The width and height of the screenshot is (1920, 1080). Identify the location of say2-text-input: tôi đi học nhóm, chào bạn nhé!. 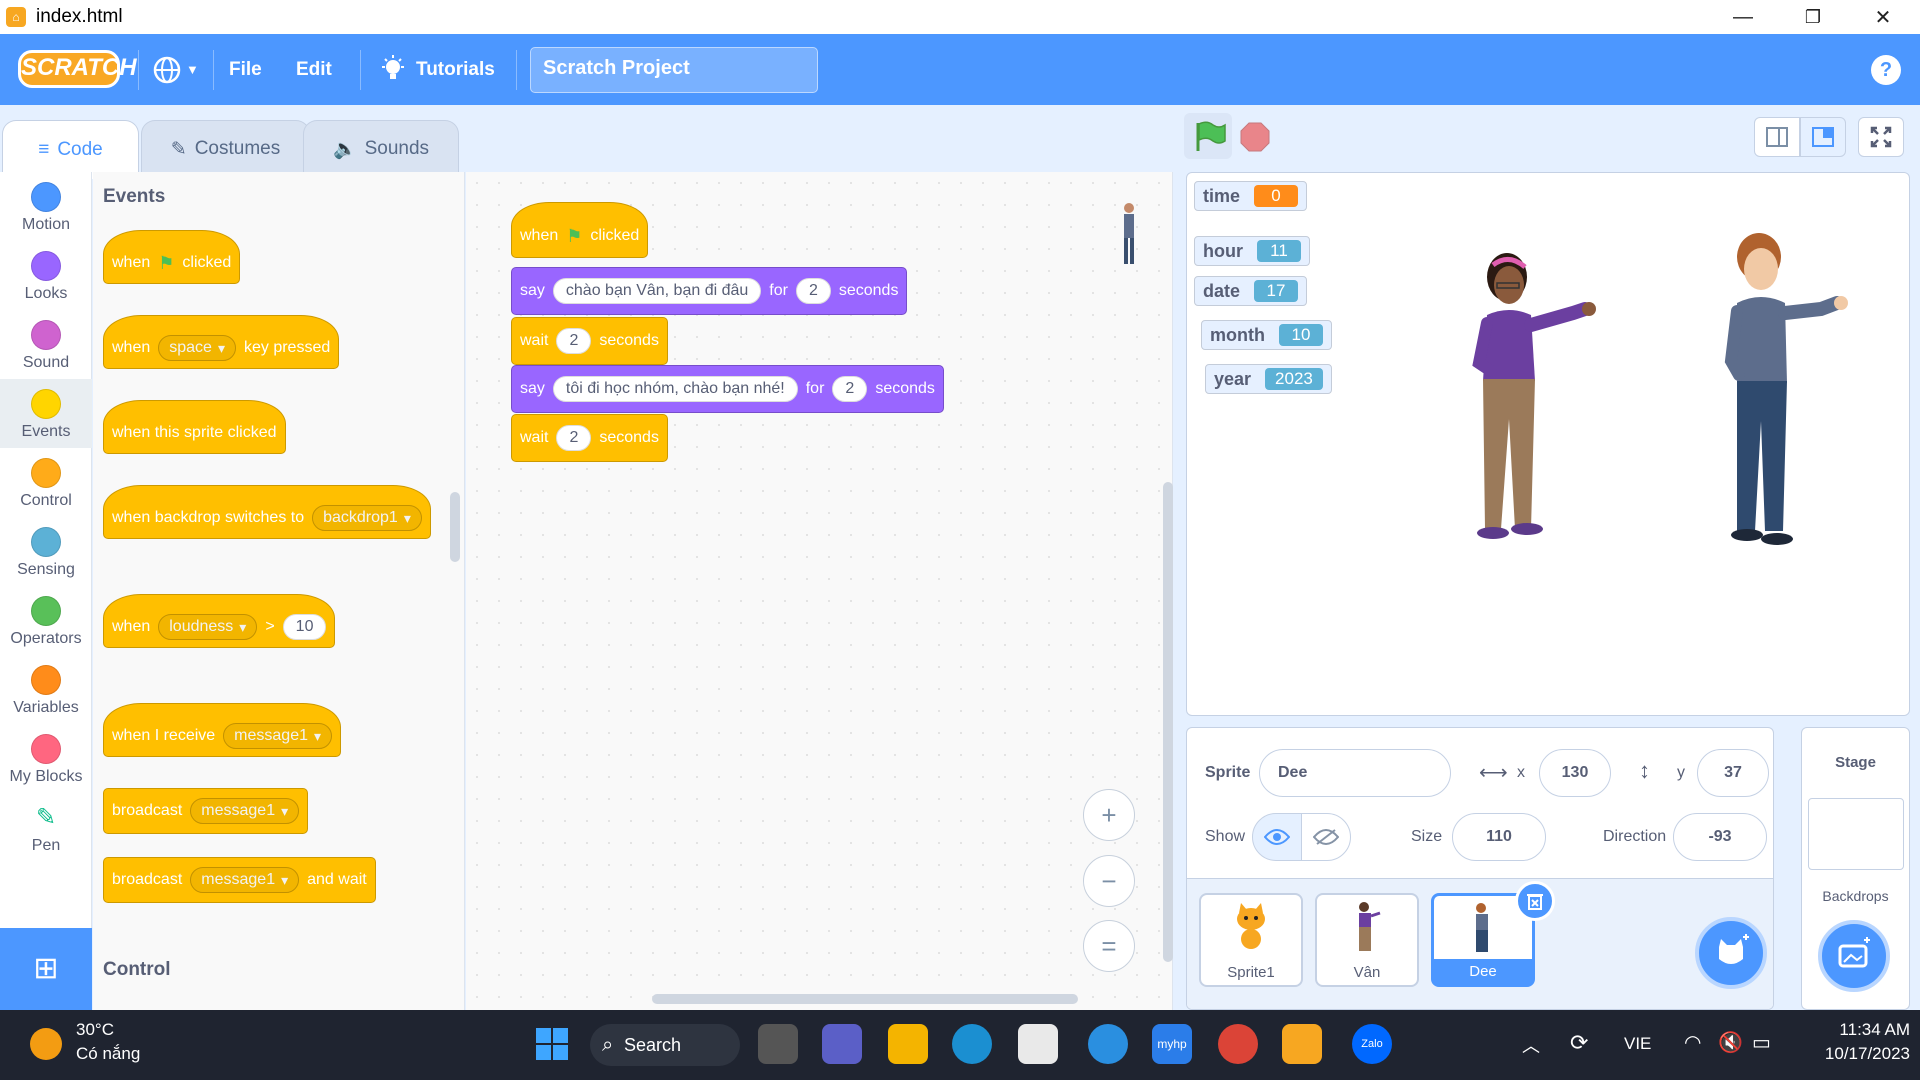
(675, 389).